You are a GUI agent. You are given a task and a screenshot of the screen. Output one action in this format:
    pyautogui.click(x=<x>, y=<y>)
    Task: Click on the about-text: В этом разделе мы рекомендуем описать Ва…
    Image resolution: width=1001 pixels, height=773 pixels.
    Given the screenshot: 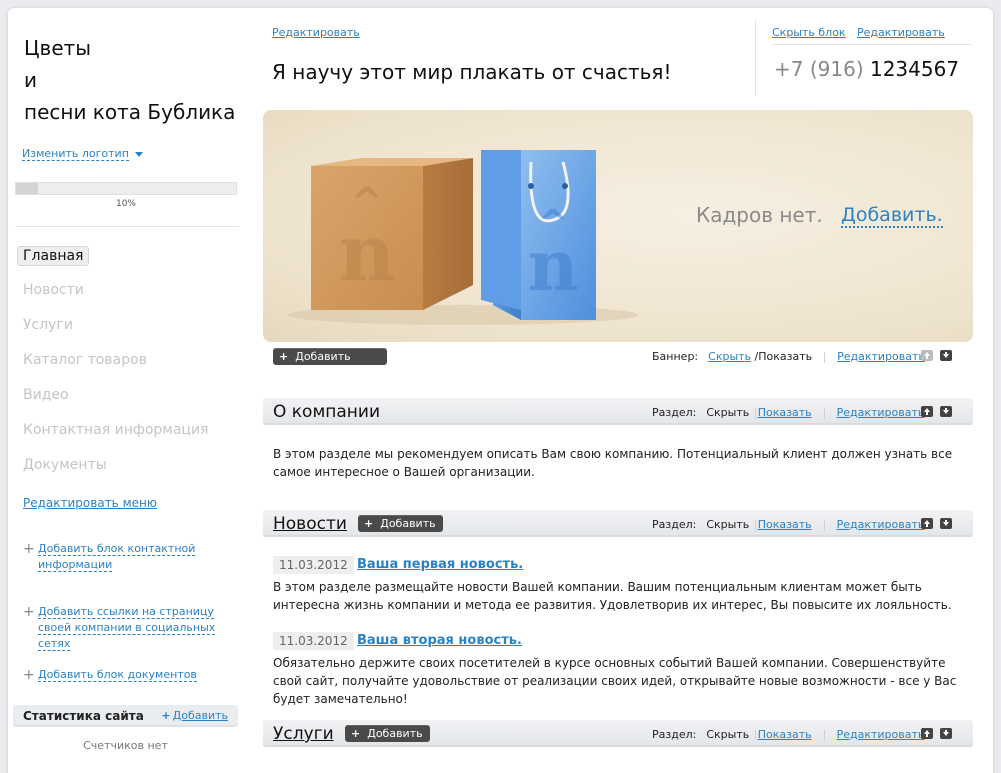 What is the action you would take?
    pyautogui.click(x=613, y=463)
    